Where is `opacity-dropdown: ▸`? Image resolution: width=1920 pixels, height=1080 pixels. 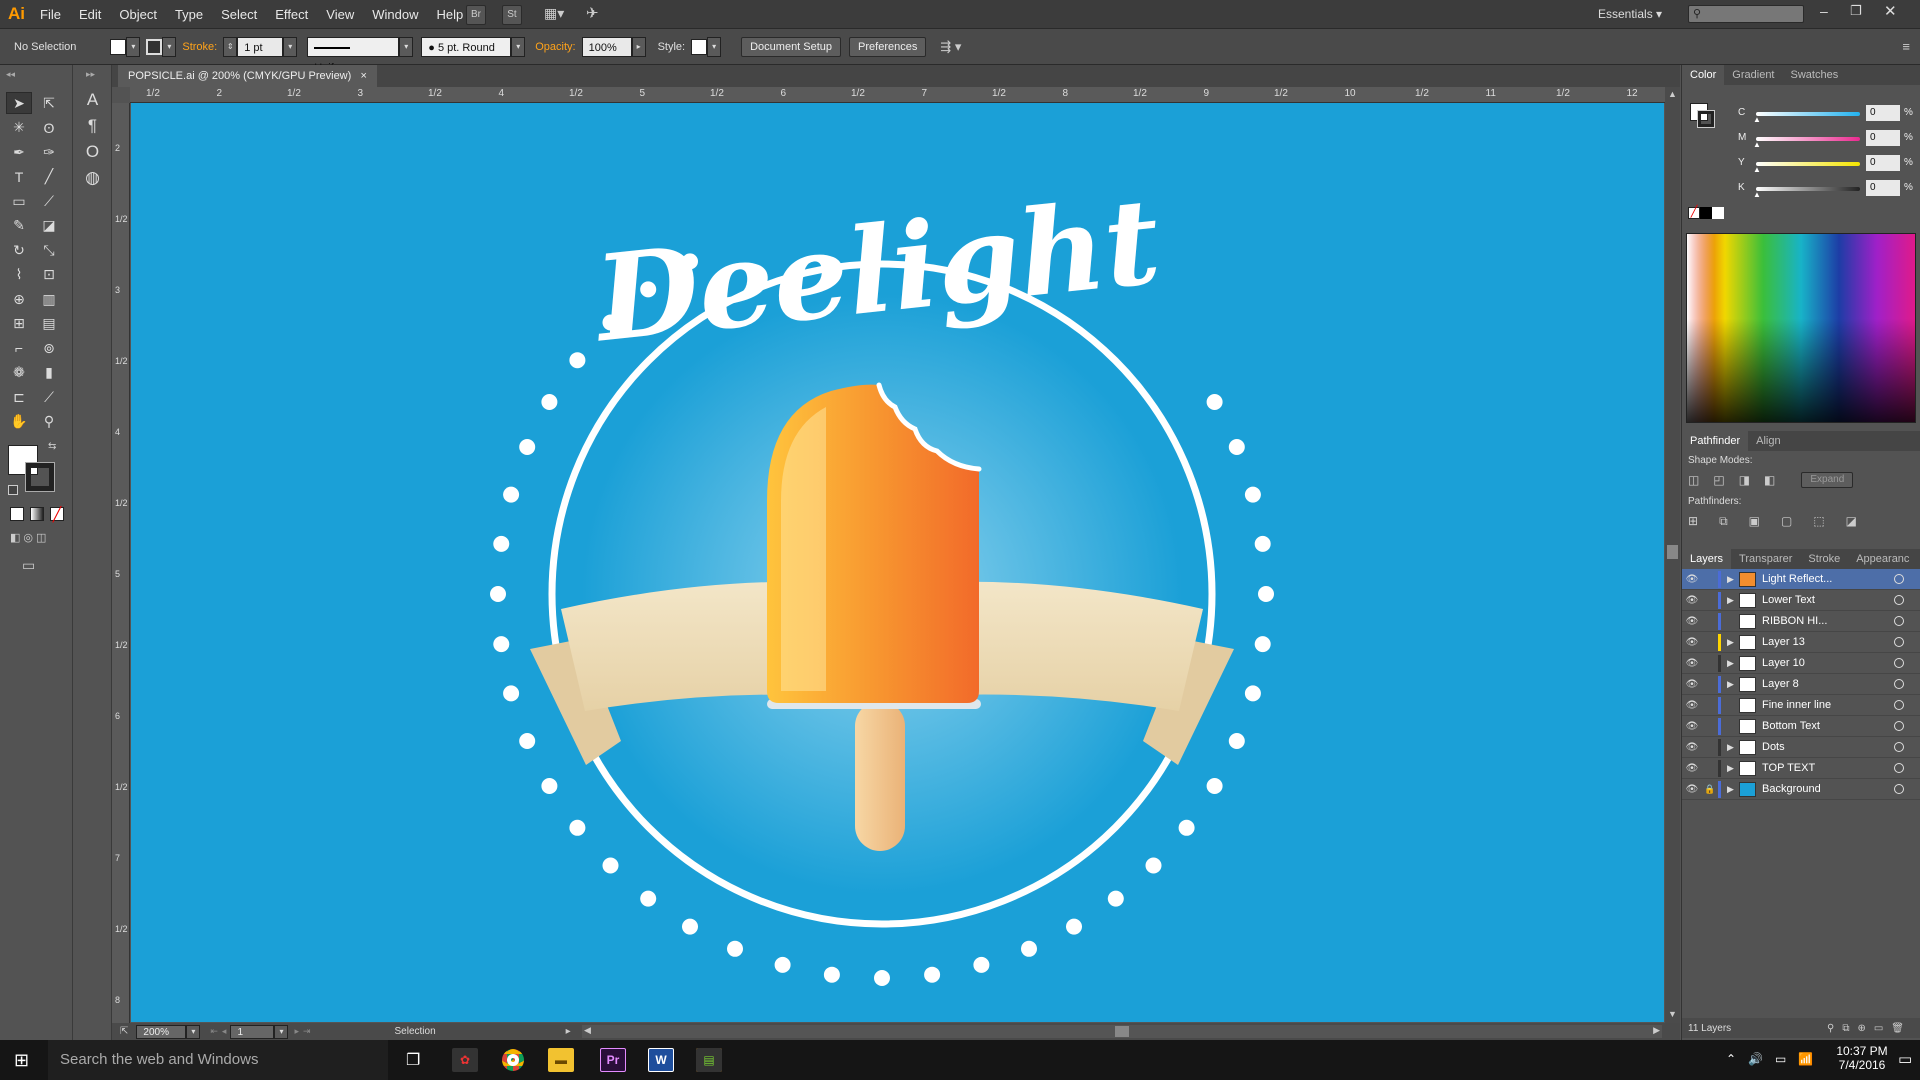
opacity-dropdown: ▸ is located at coordinates (638, 46).